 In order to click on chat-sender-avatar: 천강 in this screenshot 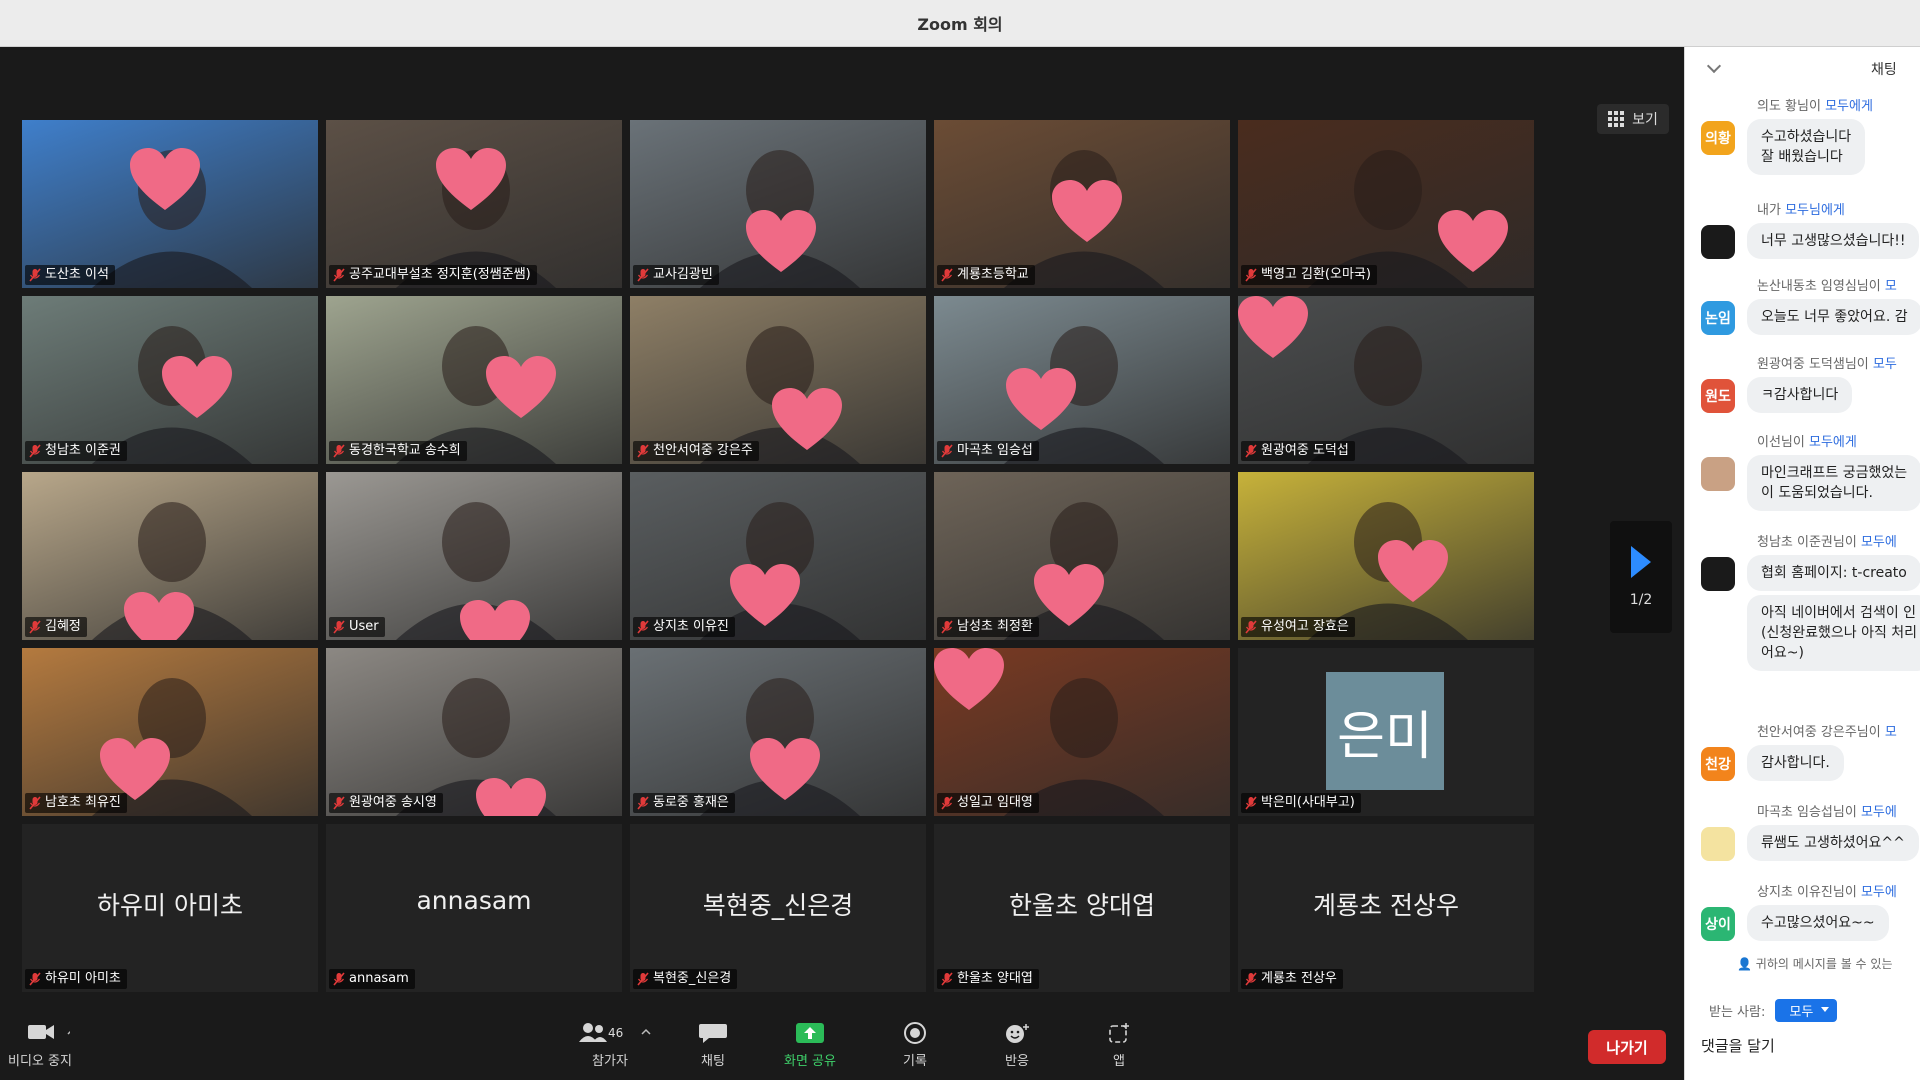, I will do `click(1718, 764)`.